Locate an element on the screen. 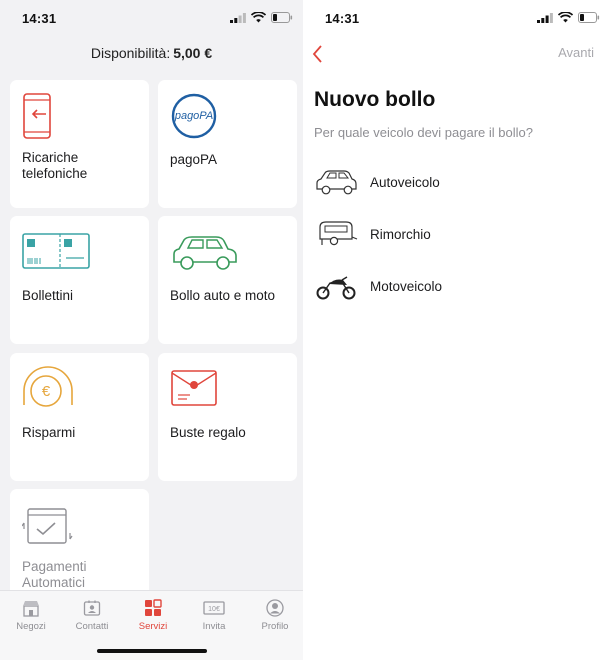 The width and height of the screenshot is (610, 660). tab-servizi: Servizi is located at coordinates (153, 615).